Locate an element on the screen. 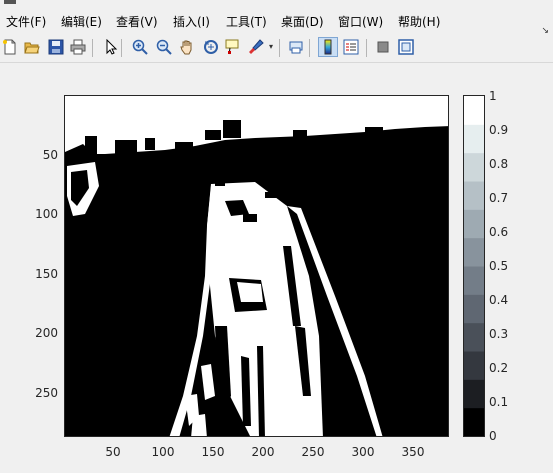  colorbar-tick-label: 0.3 is located at coordinates (499, 334).